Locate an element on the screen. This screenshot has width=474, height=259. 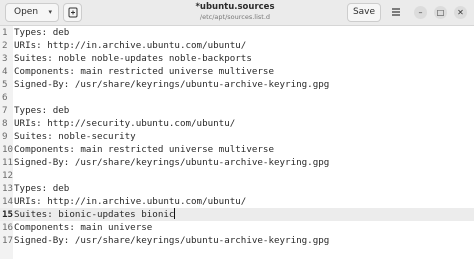
line-text-content: URIs: http://security.ubuntu.com/ubuntu/ is located at coordinates (125, 123).